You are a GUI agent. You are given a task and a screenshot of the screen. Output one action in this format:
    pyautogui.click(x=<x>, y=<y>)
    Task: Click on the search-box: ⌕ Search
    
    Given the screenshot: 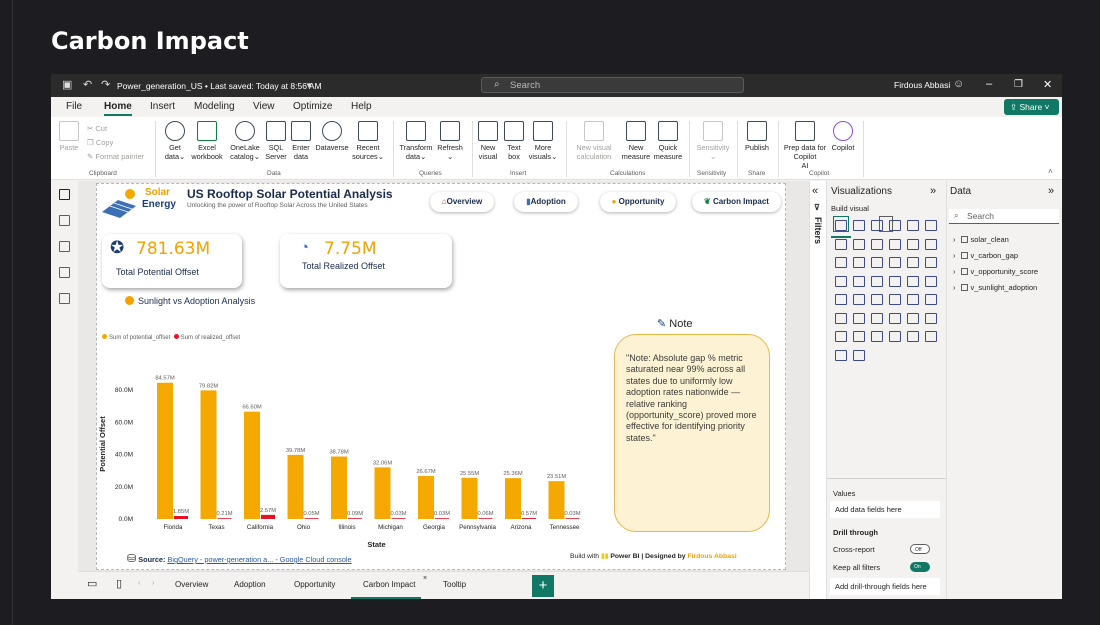 What is the action you would take?
    pyautogui.click(x=612, y=85)
    